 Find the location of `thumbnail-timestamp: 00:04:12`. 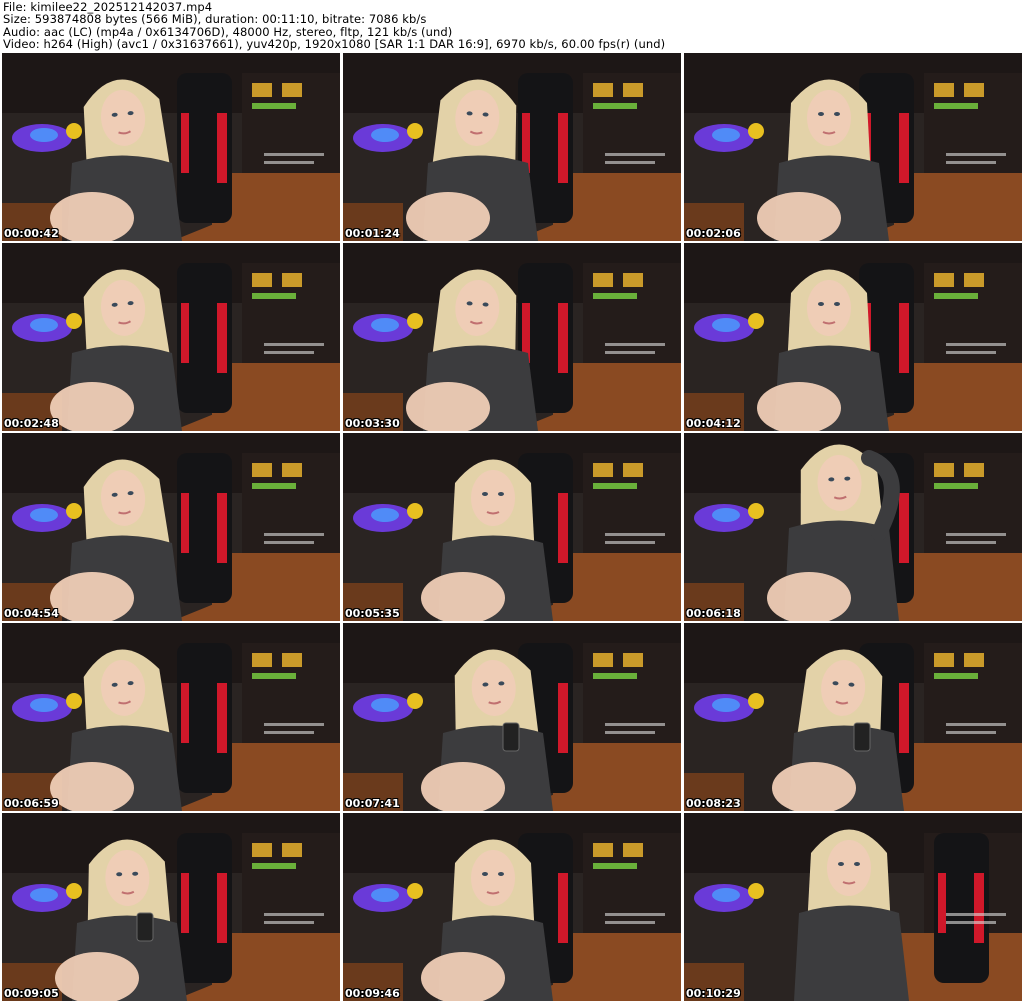

thumbnail-timestamp: 00:04:12 is located at coordinates (713, 423).